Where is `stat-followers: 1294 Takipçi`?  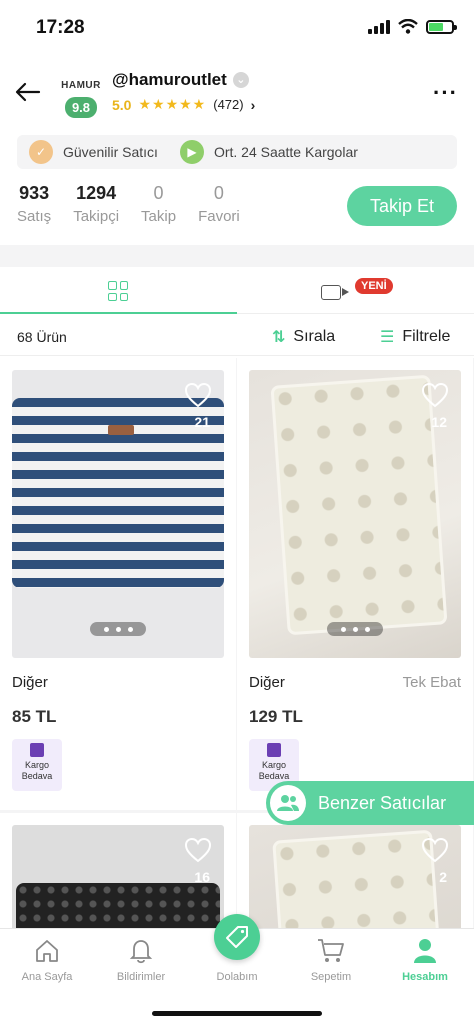
stat-followers: 1294 Takipçi is located at coordinates (96, 204).